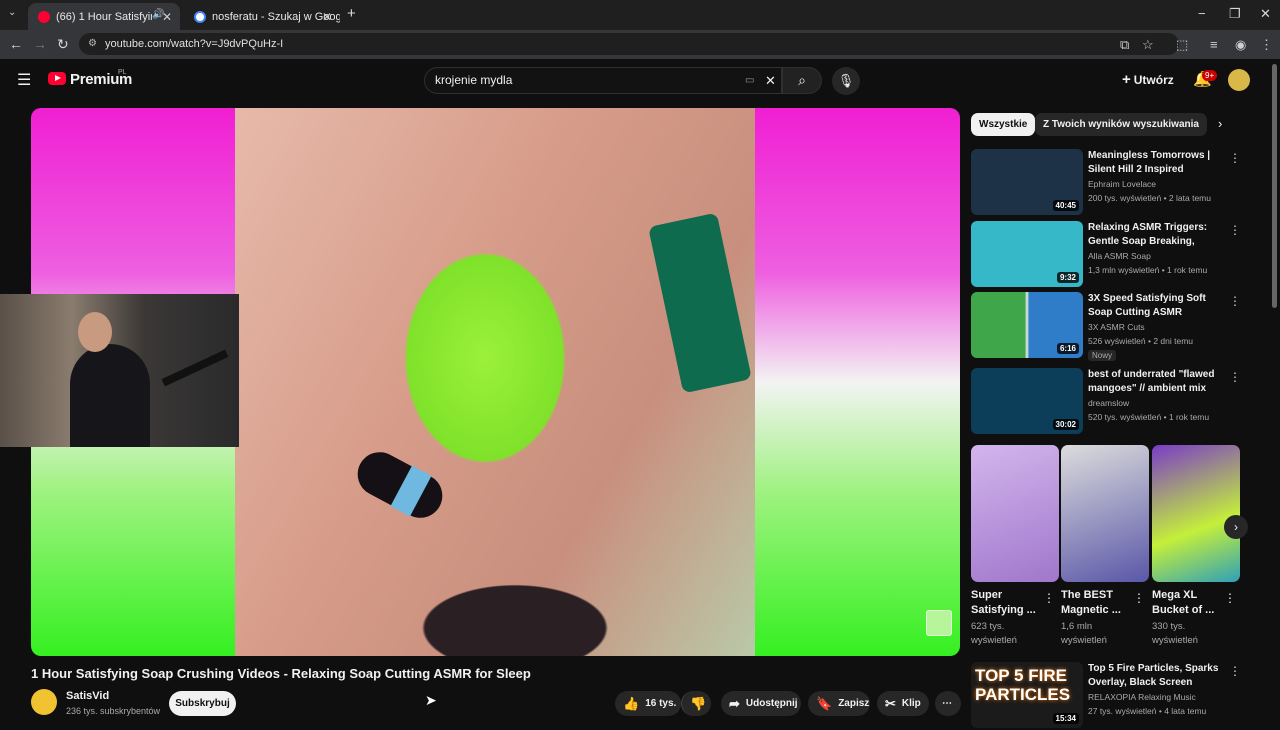 Image resolution: width=1280 pixels, height=730 pixels. I want to click on plus-icon: +, so click(1126, 79).